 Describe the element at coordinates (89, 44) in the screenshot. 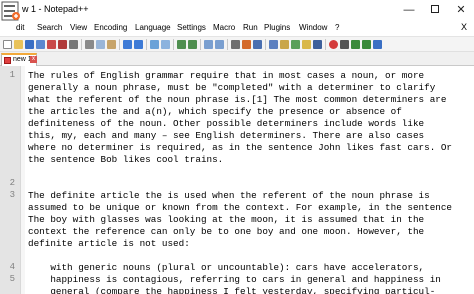

I see `cut-icon` at that location.